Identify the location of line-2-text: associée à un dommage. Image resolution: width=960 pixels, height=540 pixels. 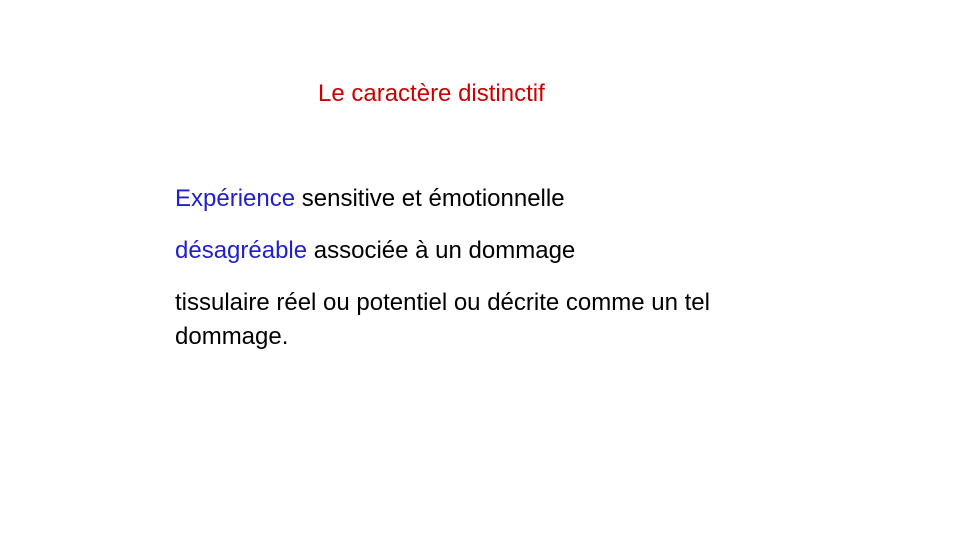
(441, 250).